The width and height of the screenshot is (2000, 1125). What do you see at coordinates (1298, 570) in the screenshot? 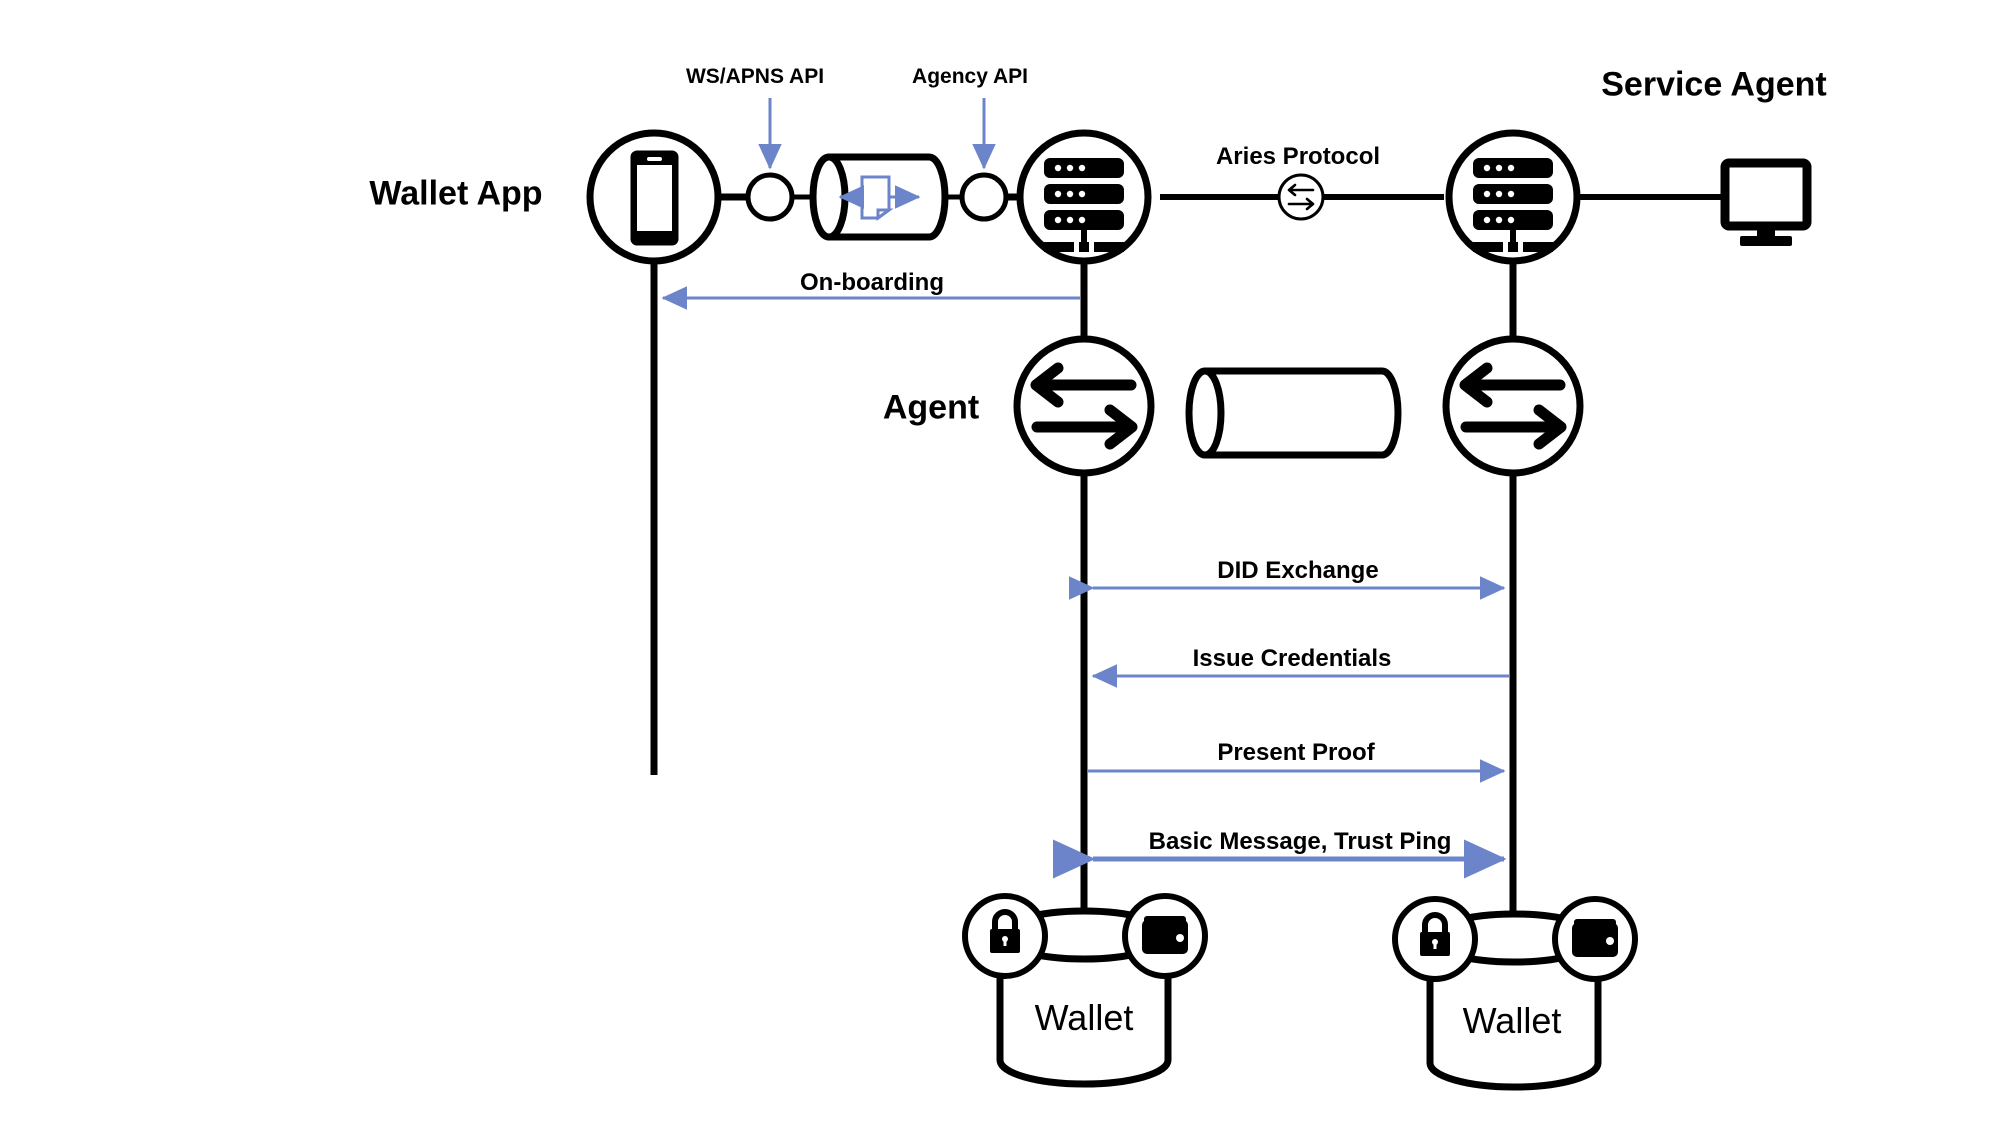
I see `flow-label-did-exchange: DID Exchange` at bounding box center [1298, 570].